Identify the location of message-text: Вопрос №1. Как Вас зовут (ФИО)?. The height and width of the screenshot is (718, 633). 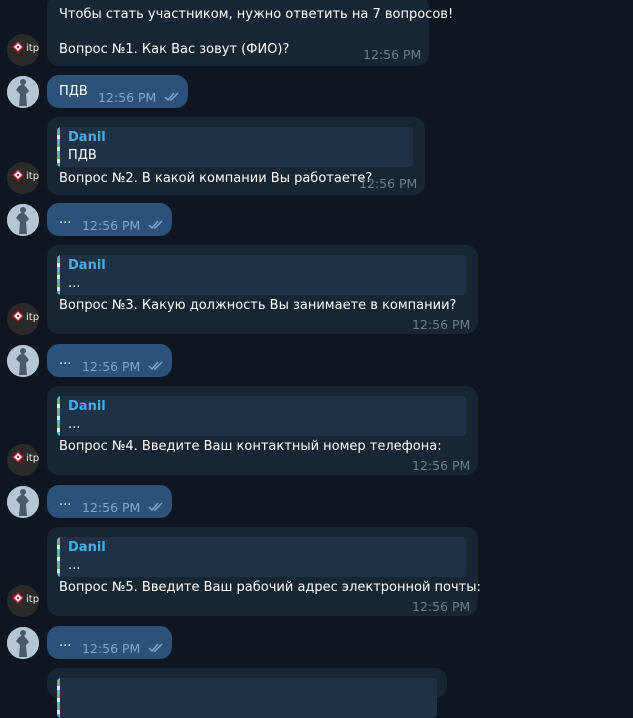
(174, 49).